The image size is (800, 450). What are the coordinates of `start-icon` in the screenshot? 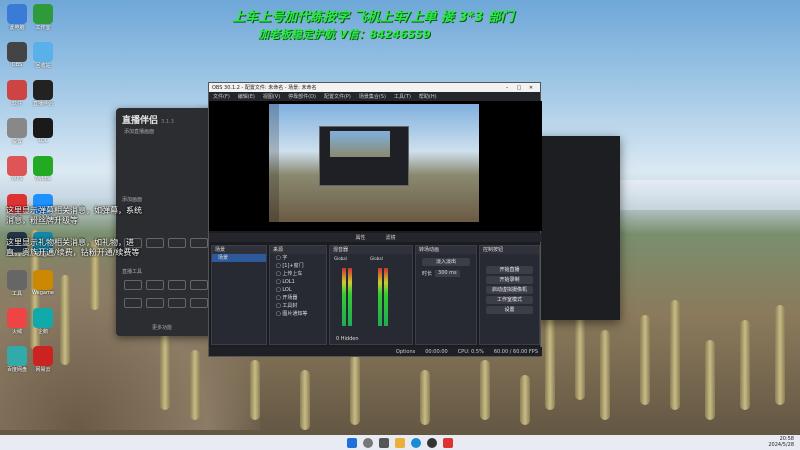 It's located at (352, 442).